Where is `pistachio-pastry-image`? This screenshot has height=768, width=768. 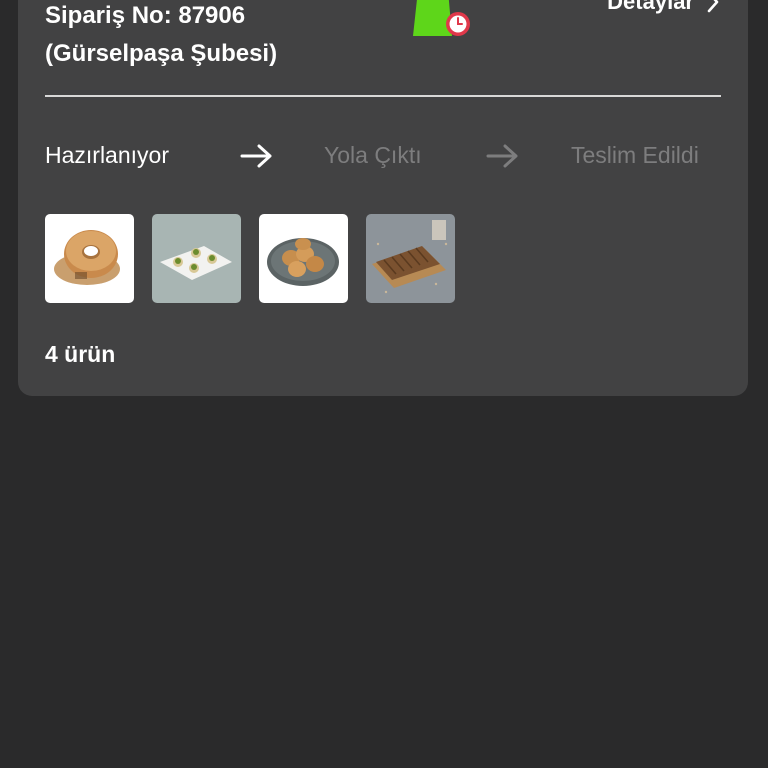 pistachio-pastry-image is located at coordinates (196, 258).